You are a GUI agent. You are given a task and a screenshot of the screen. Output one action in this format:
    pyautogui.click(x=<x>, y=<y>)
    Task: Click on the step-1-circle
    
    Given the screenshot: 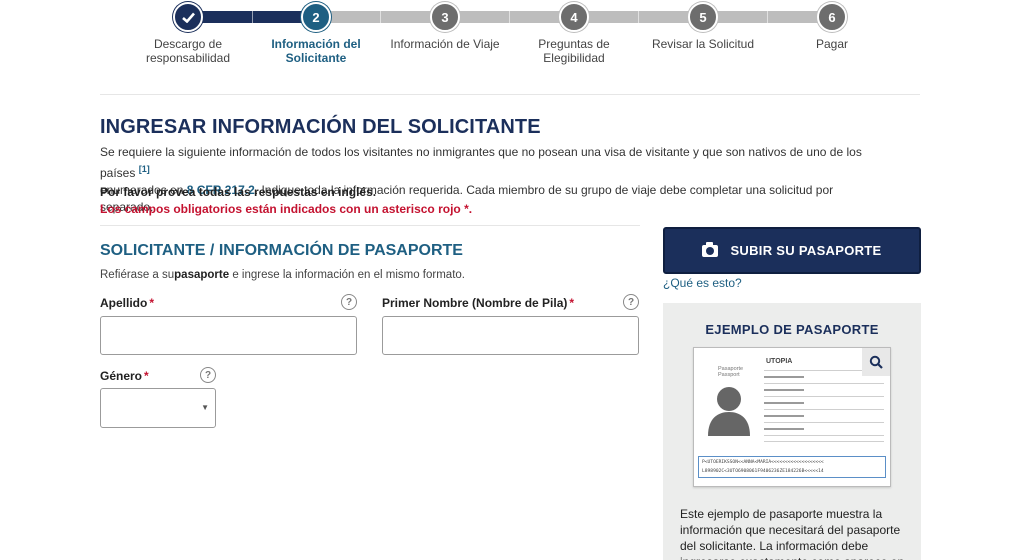 What is the action you would take?
    pyautogui.click(x=188, y=17)
    